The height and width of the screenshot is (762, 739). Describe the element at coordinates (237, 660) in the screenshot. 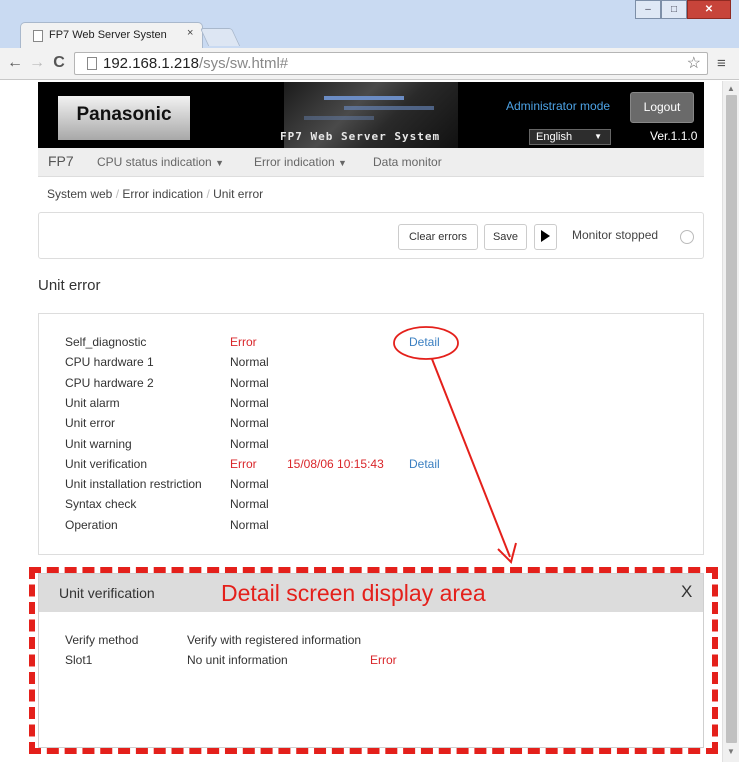

I see `detail-cell: No unit information` at that location.